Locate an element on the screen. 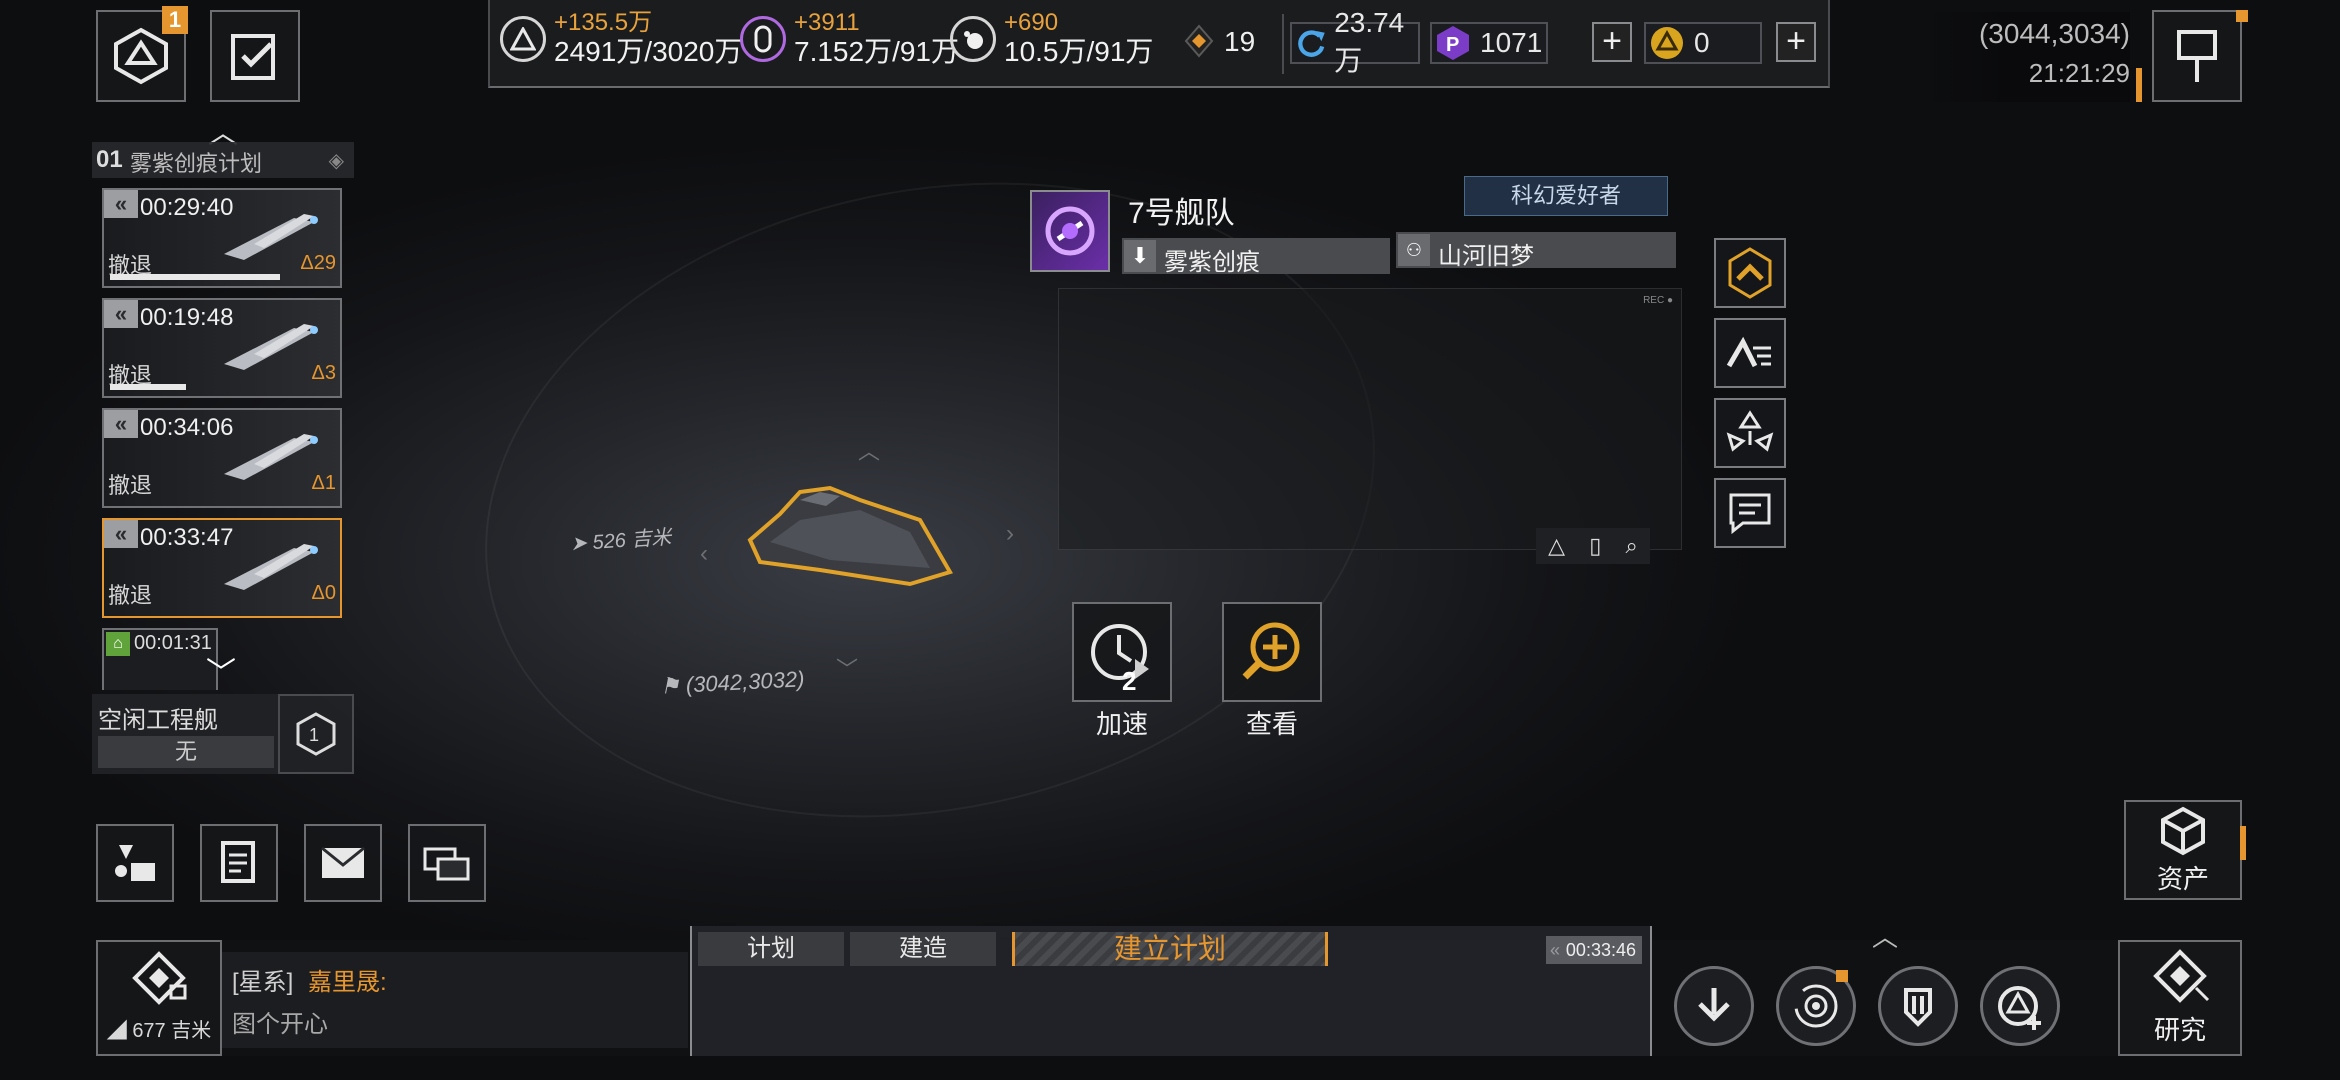 This screenshot has height=1080, width=2340. tab-build: 建造 is located at coordinates (923, 949).